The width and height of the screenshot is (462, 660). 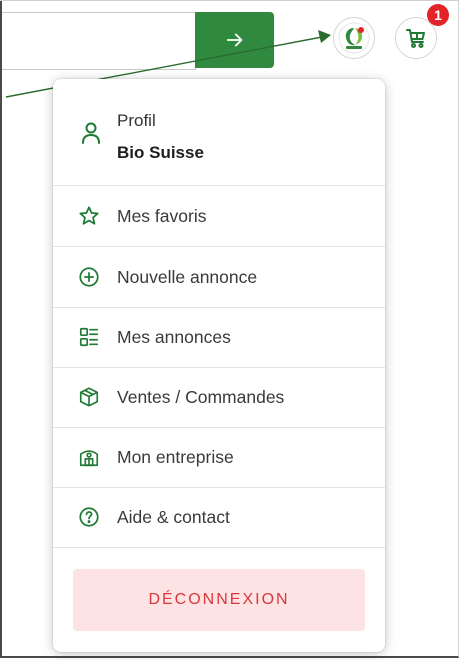 I want to click on cart-count-badge: 1, so click(x=438, y=15).